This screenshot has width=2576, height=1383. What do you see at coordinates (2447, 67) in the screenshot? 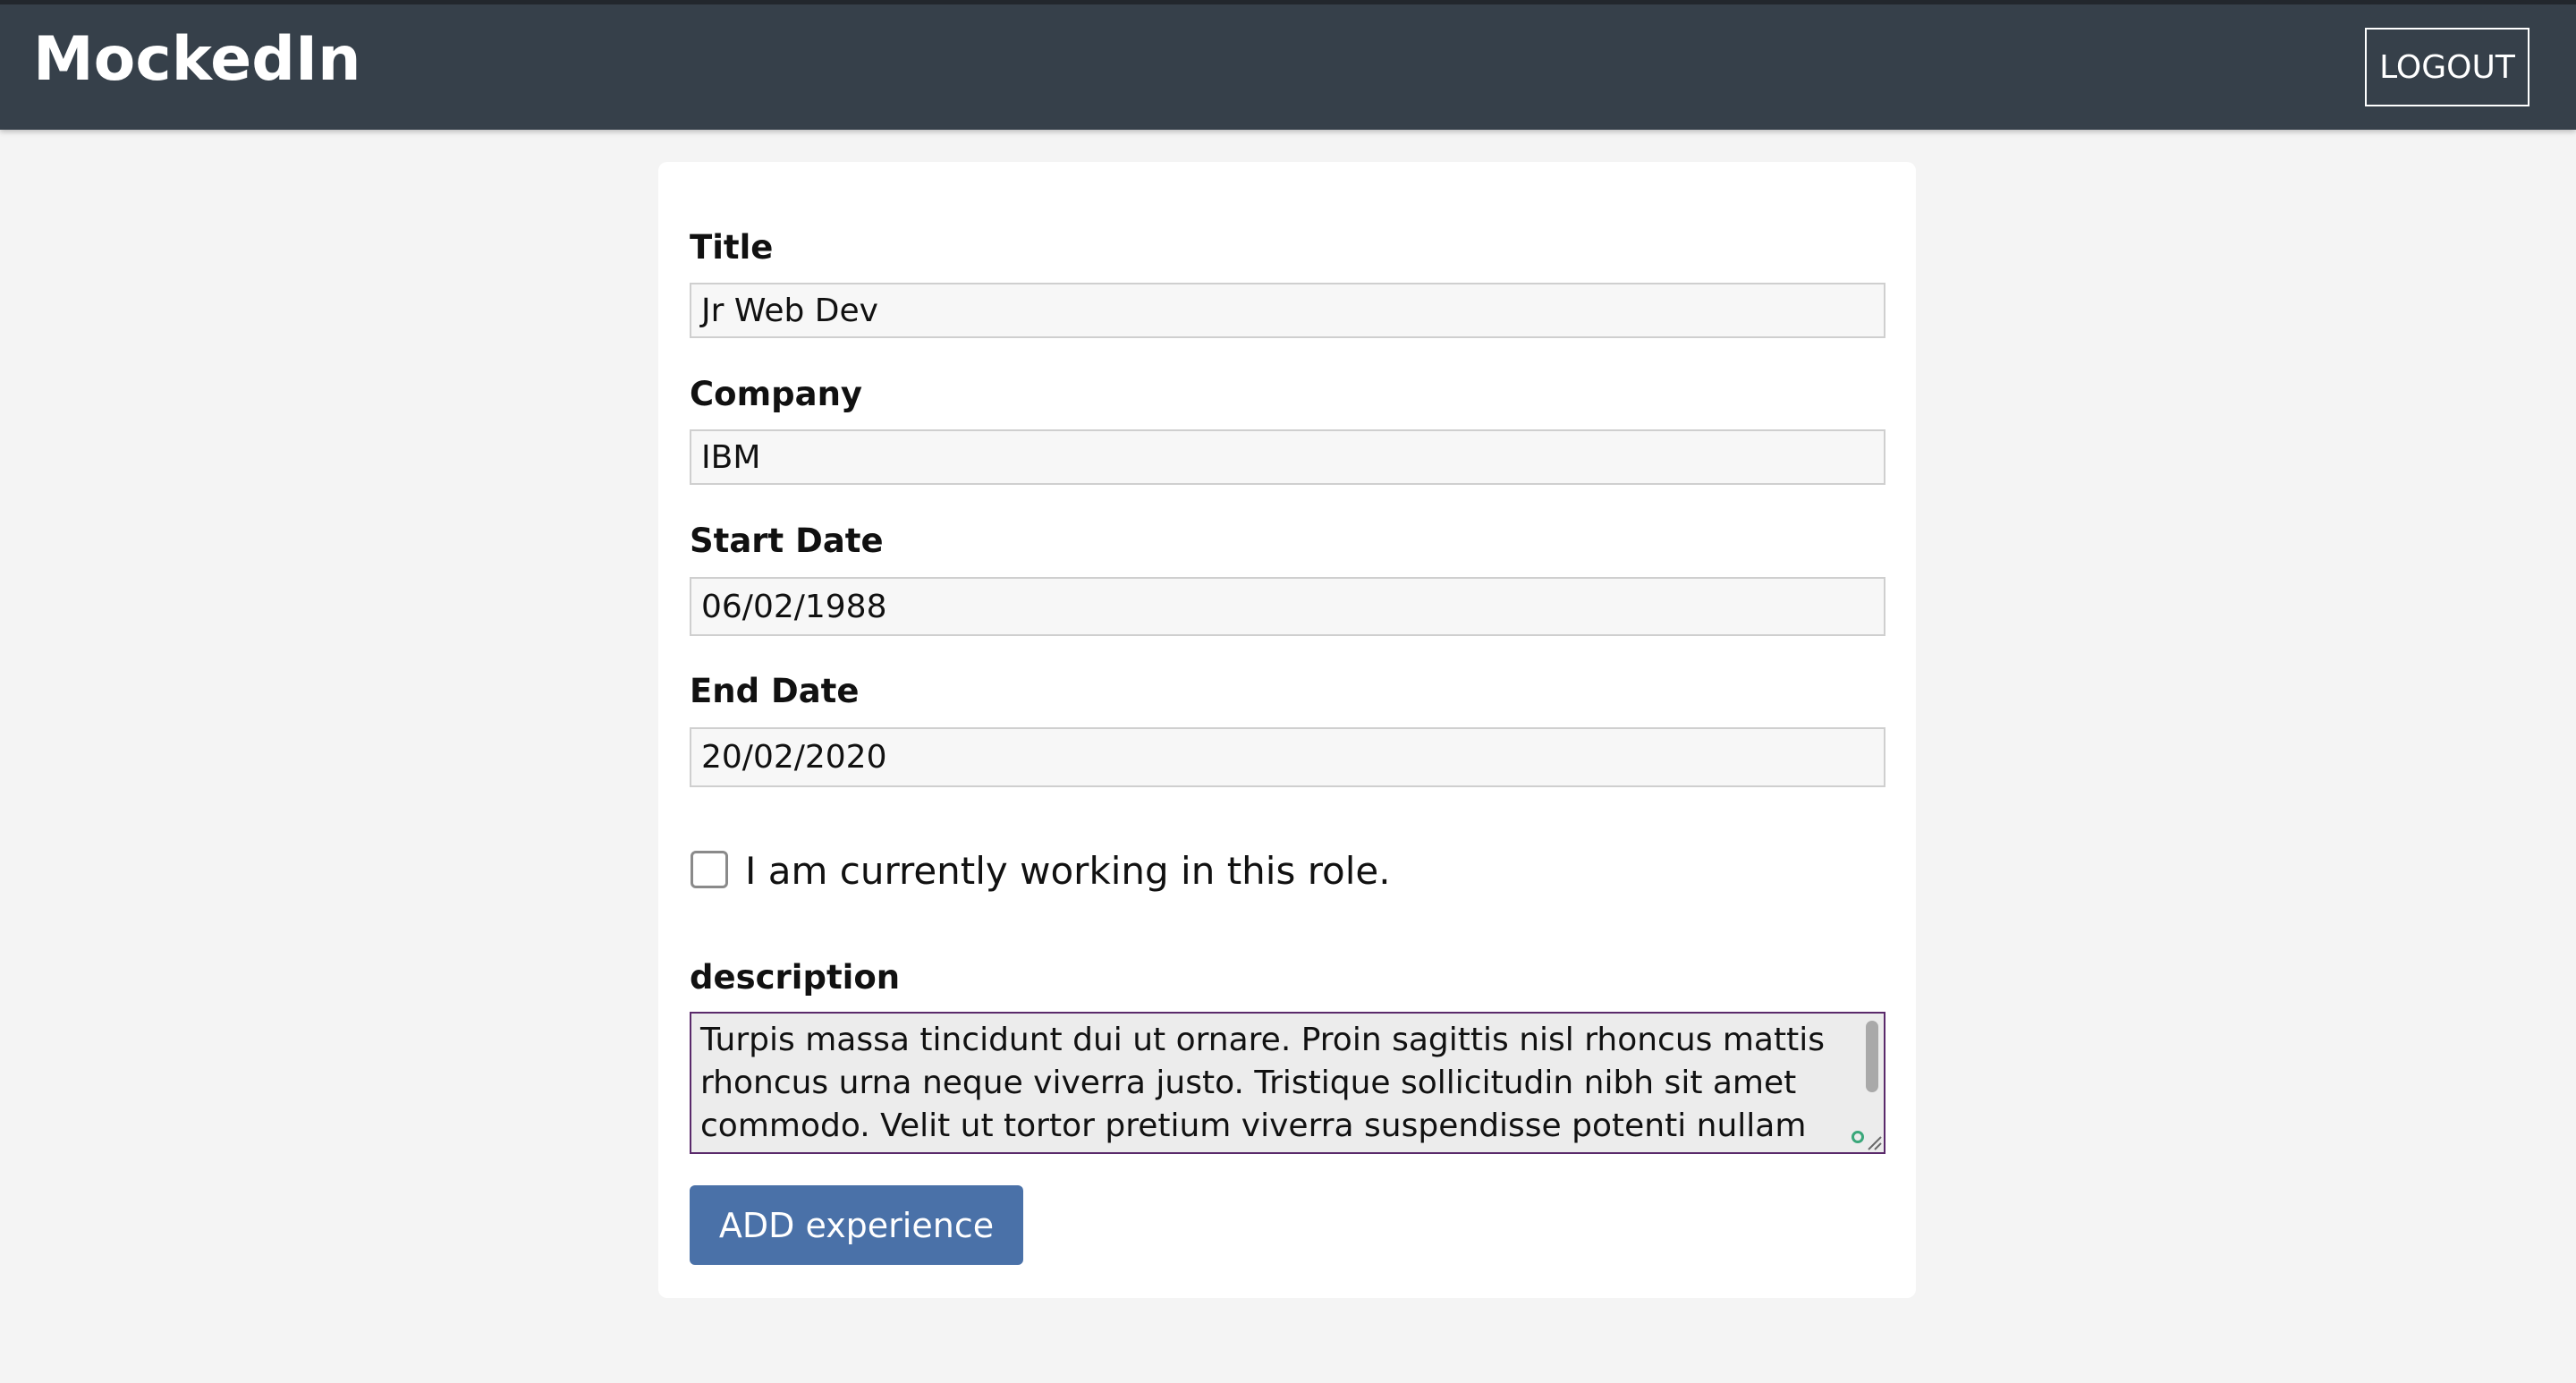
I see `logout-button: LOGOUT` at bounding box center [2447, 67].